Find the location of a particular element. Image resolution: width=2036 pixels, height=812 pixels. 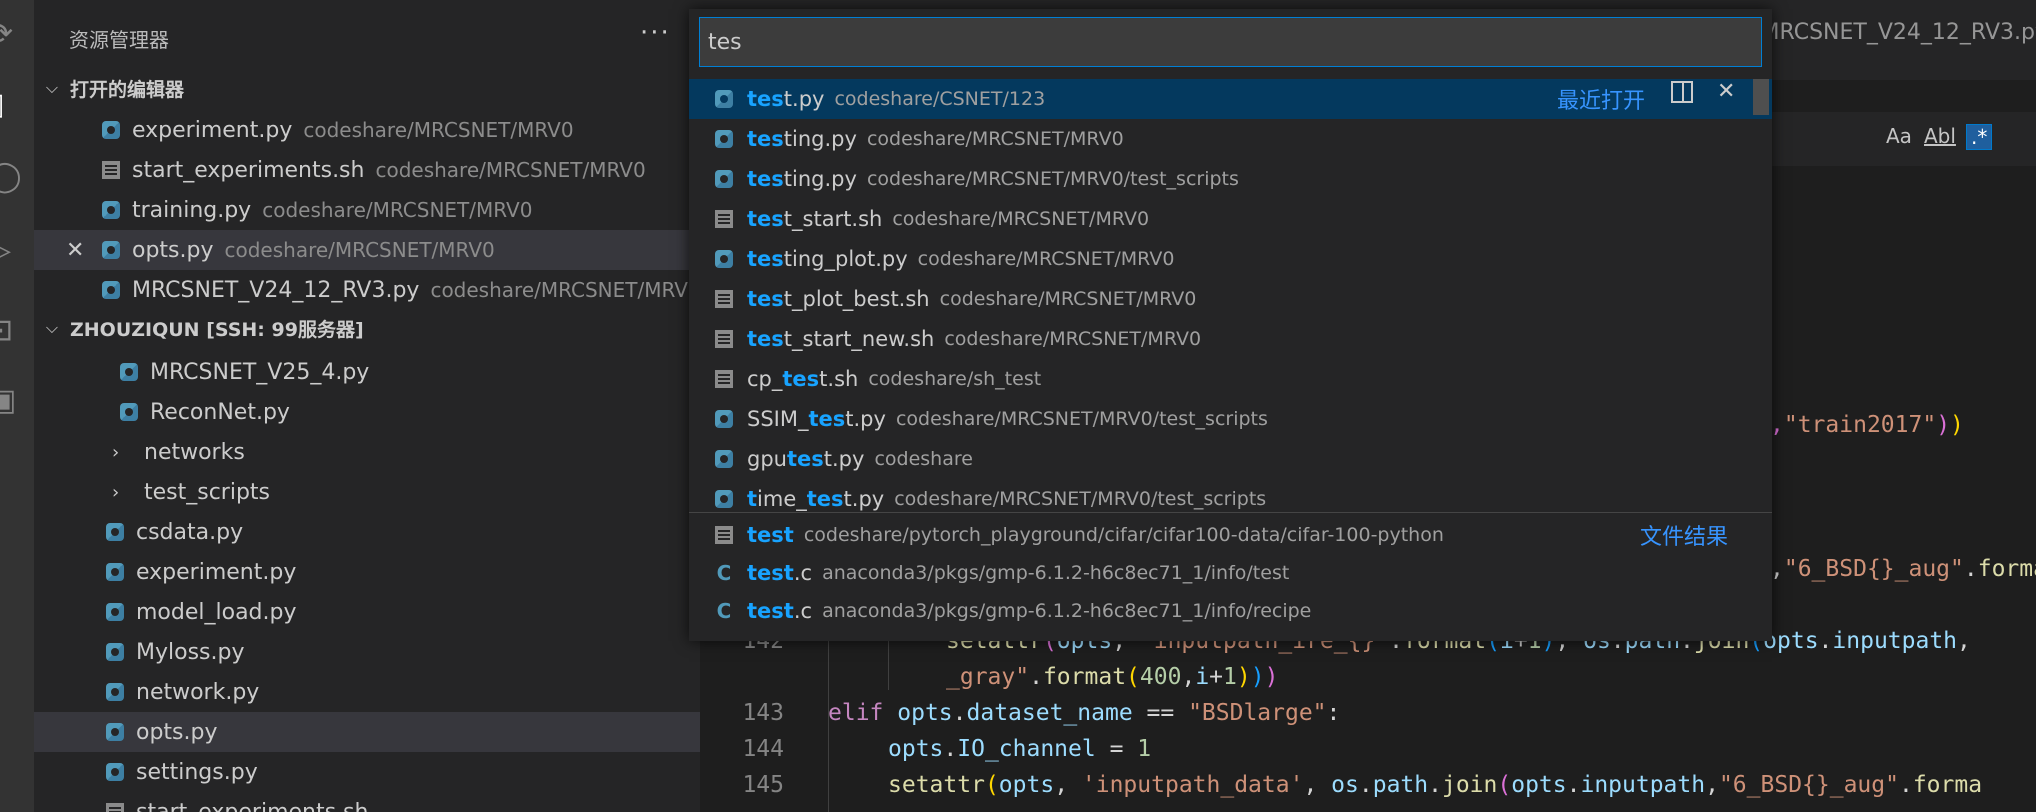

recently-opened-label: 最近打开 is located at coordinates (1601, 101).